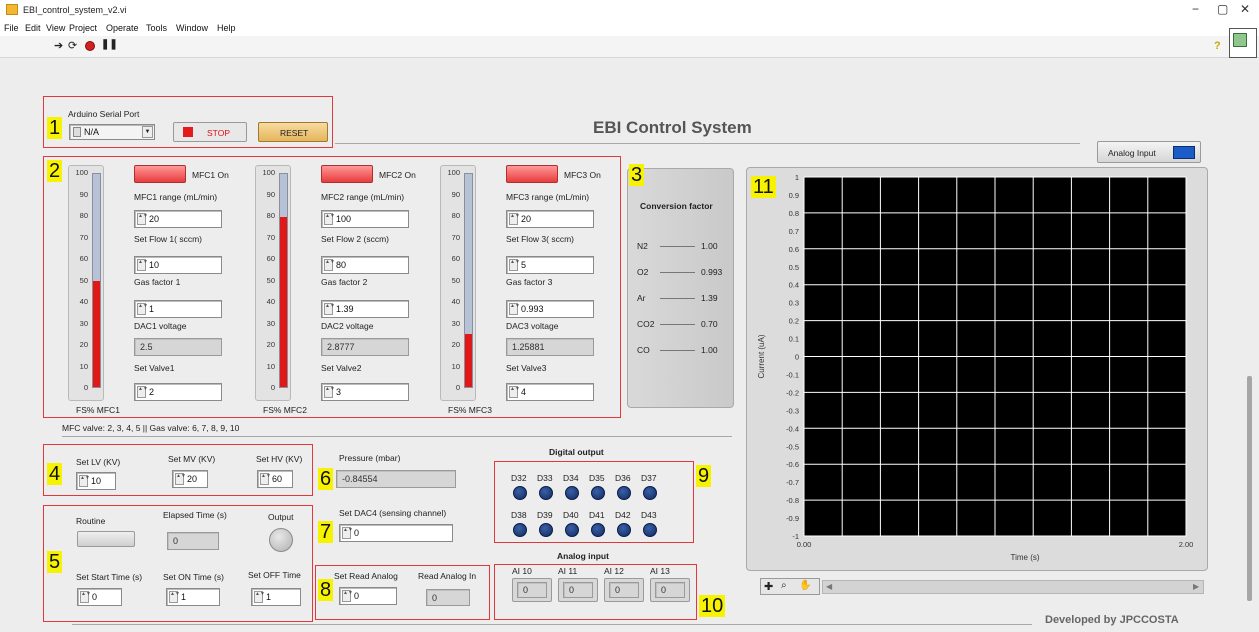  Describe the element at coordinates (178, 309) in the screenshot. I see `mfc-gas-input: ▲▼ 1` at that location.